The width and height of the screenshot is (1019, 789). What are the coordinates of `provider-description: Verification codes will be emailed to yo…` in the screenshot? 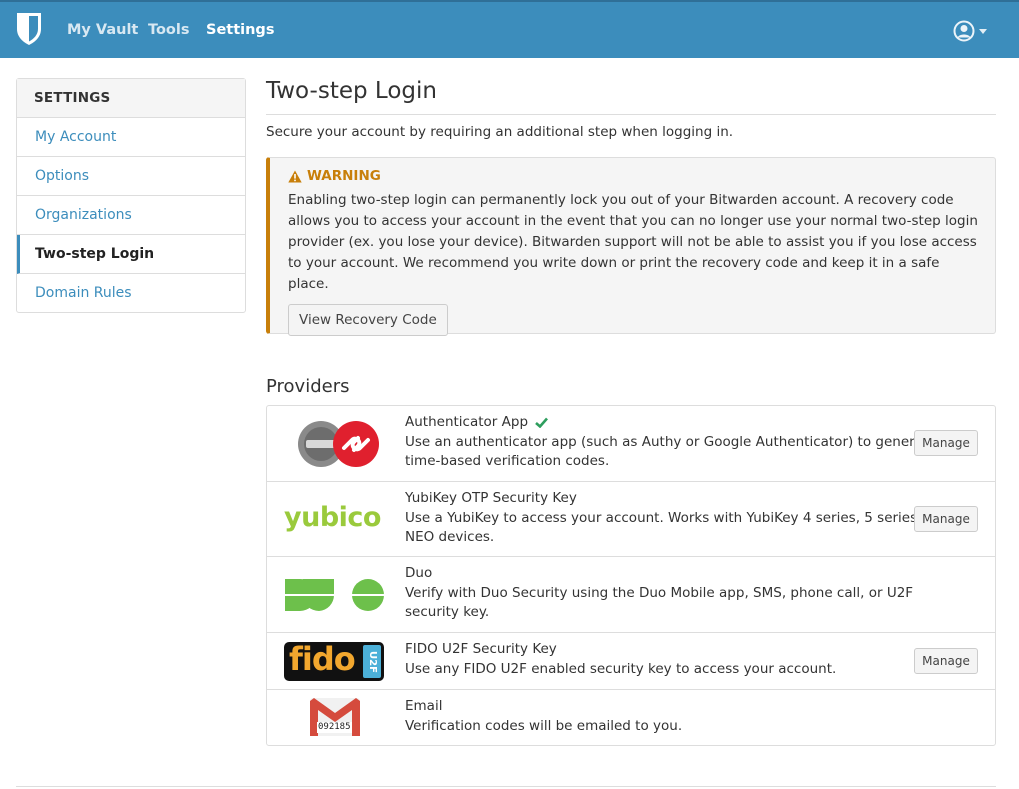 It's located at (544, 725).